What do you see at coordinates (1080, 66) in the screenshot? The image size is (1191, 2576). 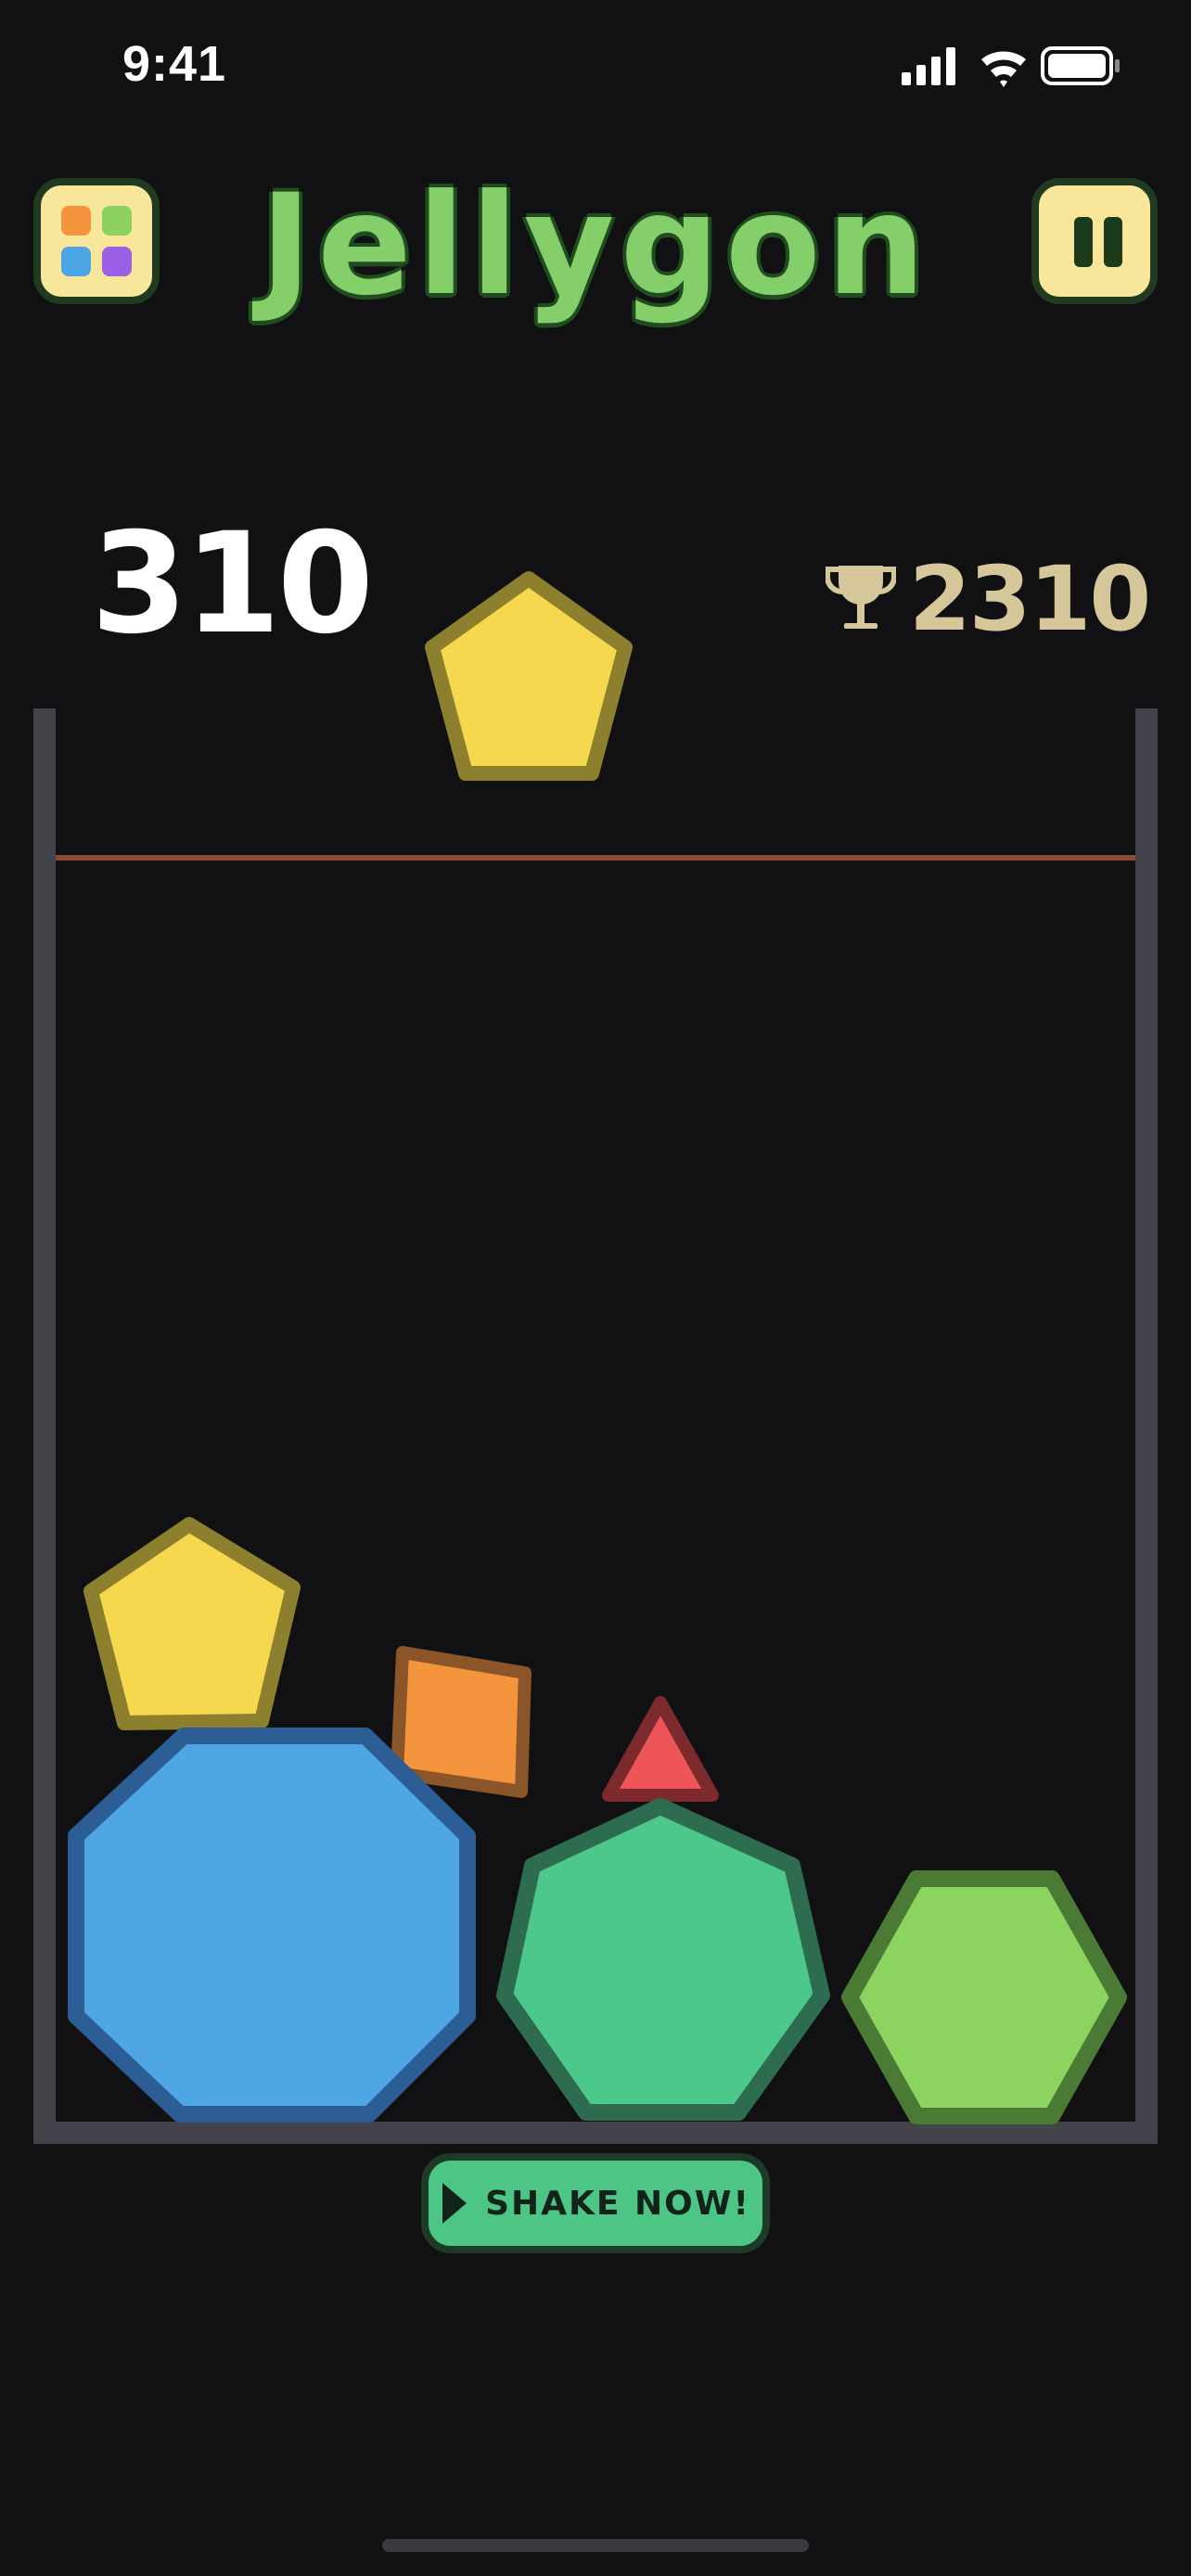 I see `battery-icon` at bounding box center [1080, 66].